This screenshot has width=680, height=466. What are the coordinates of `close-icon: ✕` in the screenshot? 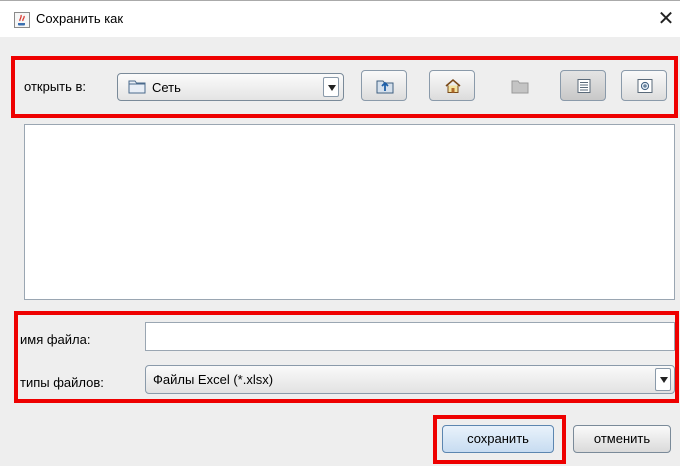 It's located at (666, 18).